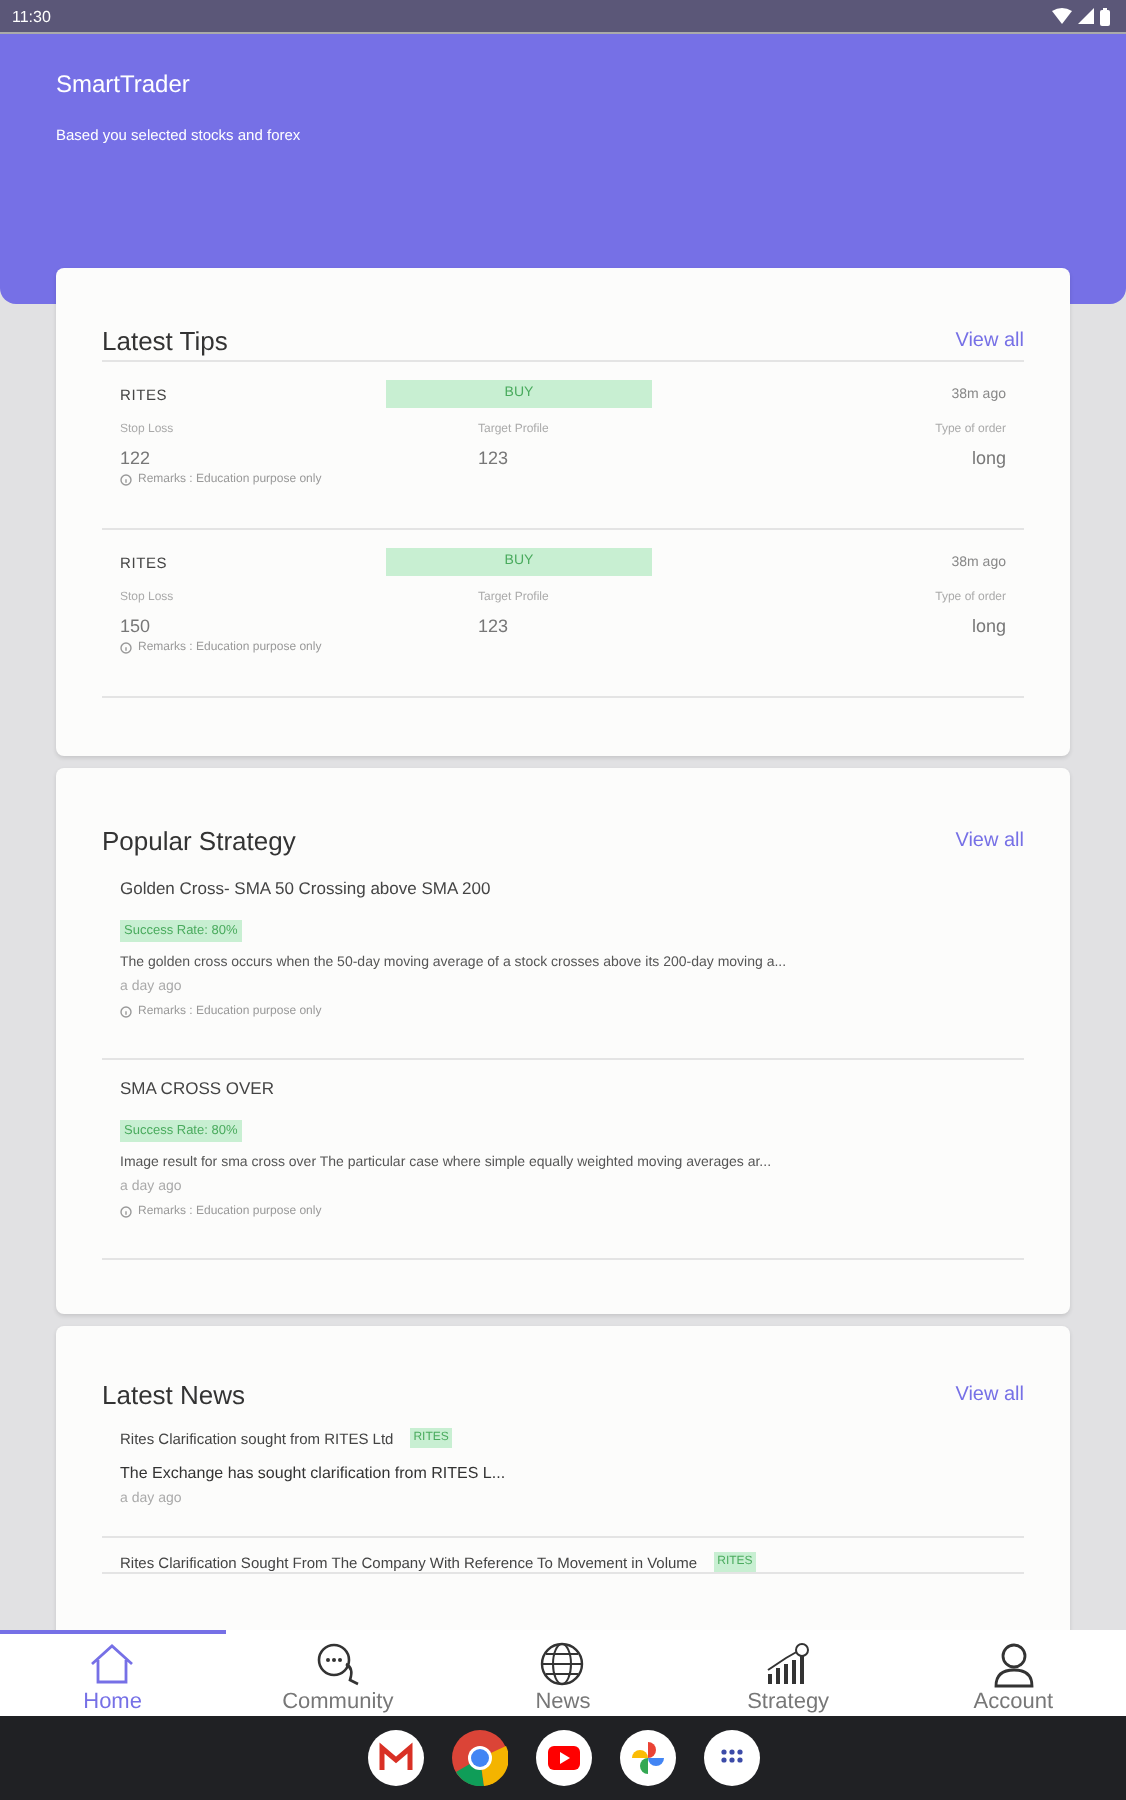 The image size is (1126, 1800). What do you see at coordinates (166, 340) in the screenshot?
I see `section-title: Latest Tips` at bounding box center [166, 340].